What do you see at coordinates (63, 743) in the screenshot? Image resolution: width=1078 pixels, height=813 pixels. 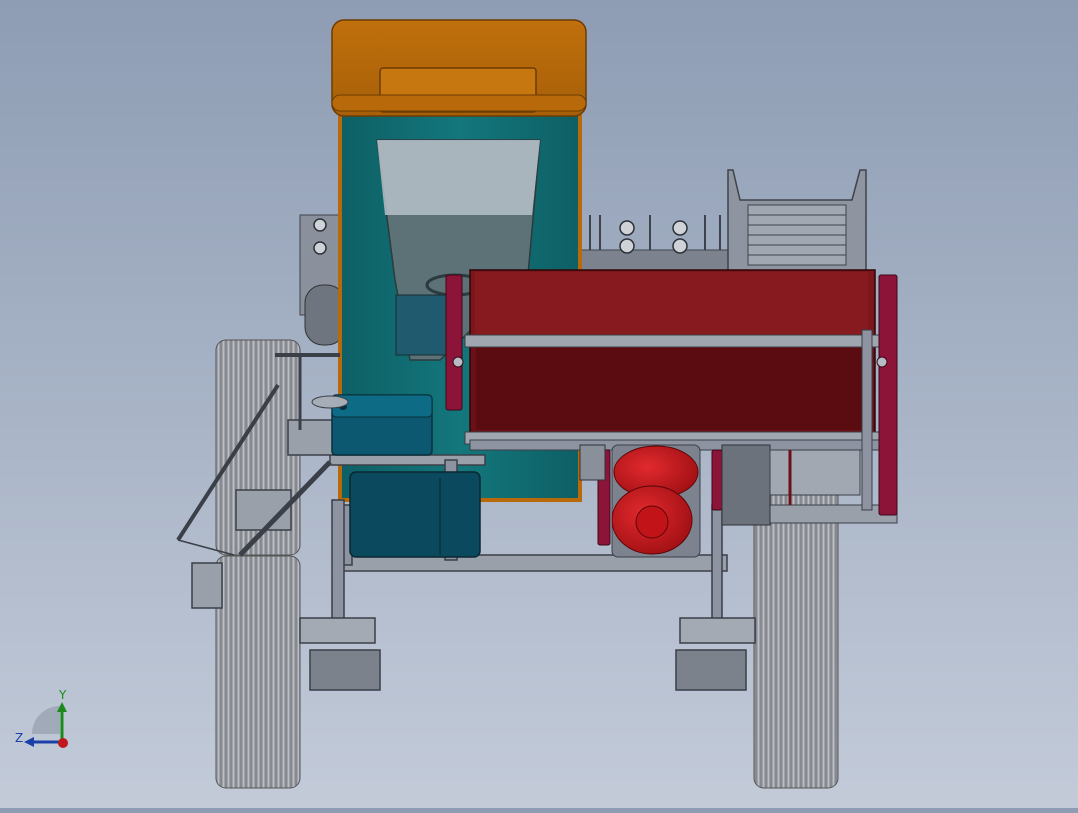 I see `x-axis-icon` at bounding box center [63, 743].